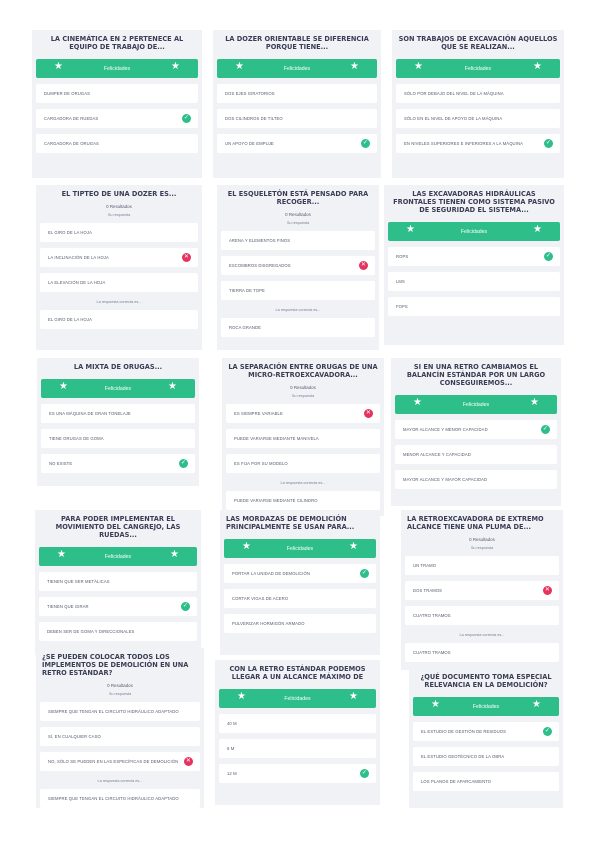 The width and height of the screenshot is (599, 848). I want to click on answer-text: CORTAR VIGAS DE ACERO, so click(260, 598).